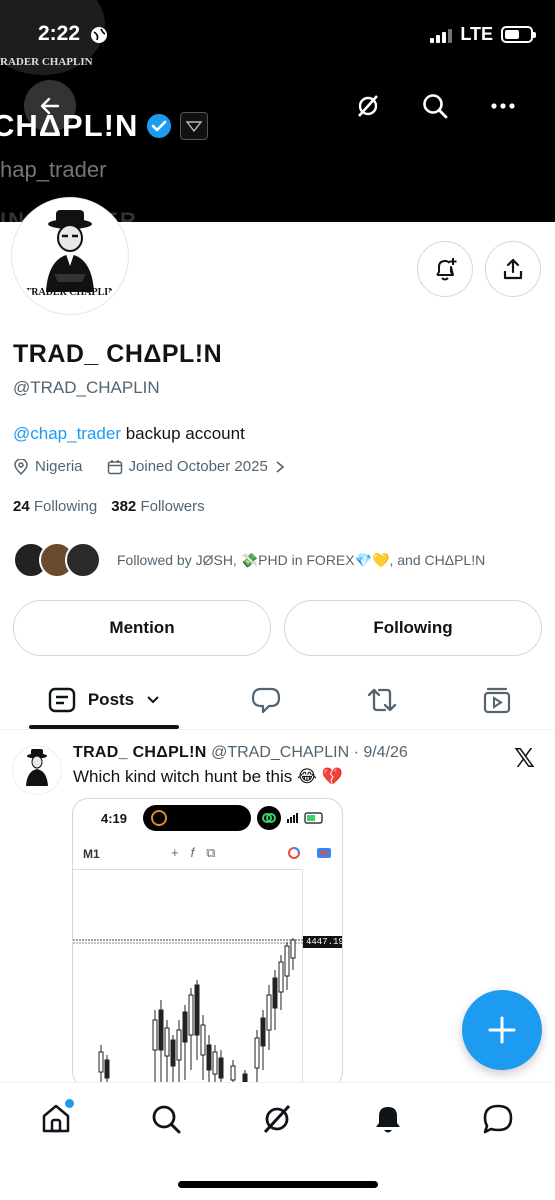 This screenshot has height=1200, width=555. I want to click on verified-icon, so click(159, 126).